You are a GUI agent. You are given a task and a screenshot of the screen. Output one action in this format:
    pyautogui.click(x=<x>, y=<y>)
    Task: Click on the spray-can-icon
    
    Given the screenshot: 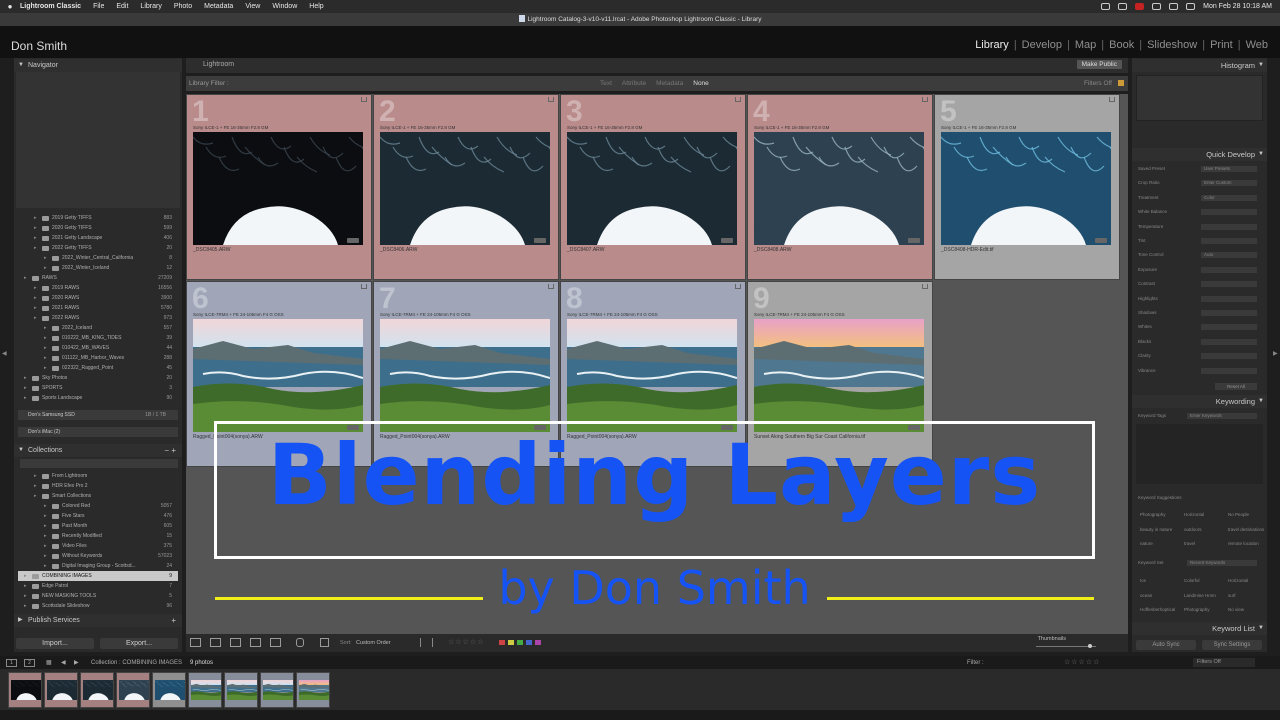 What is the action you would take?
    pyautogui.click(x=300, y=642)
    